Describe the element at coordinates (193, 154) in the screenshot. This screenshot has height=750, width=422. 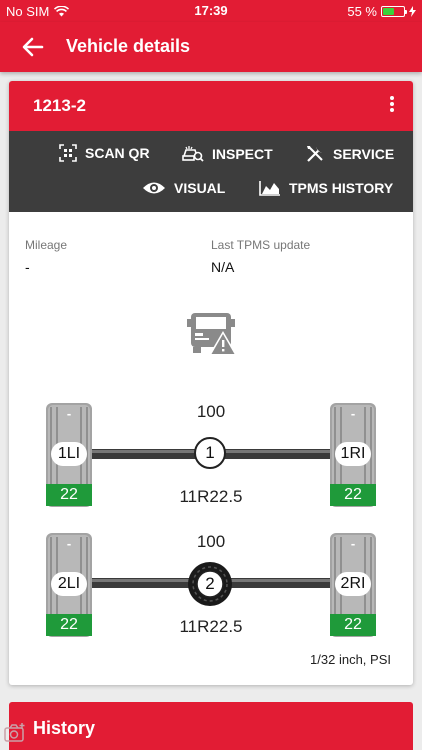
I see `inspect-icon` at that location.